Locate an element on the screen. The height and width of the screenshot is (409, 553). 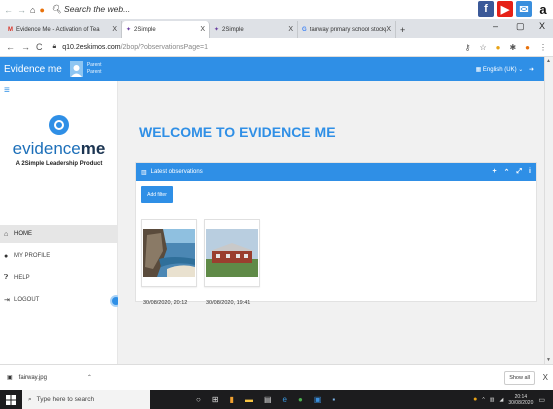
minimize-button: – is located at coordinates (495, 26).